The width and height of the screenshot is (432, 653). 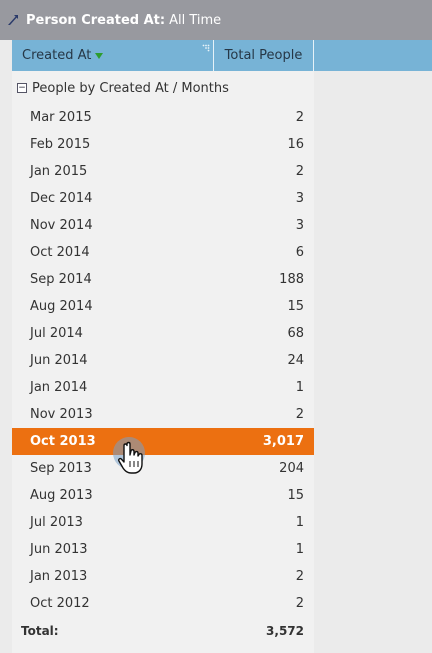 What do you see at coordinates (163, 414) in the screenshot?
I see `table-row: Nov 2013 2` at bounding box center [163, 414].